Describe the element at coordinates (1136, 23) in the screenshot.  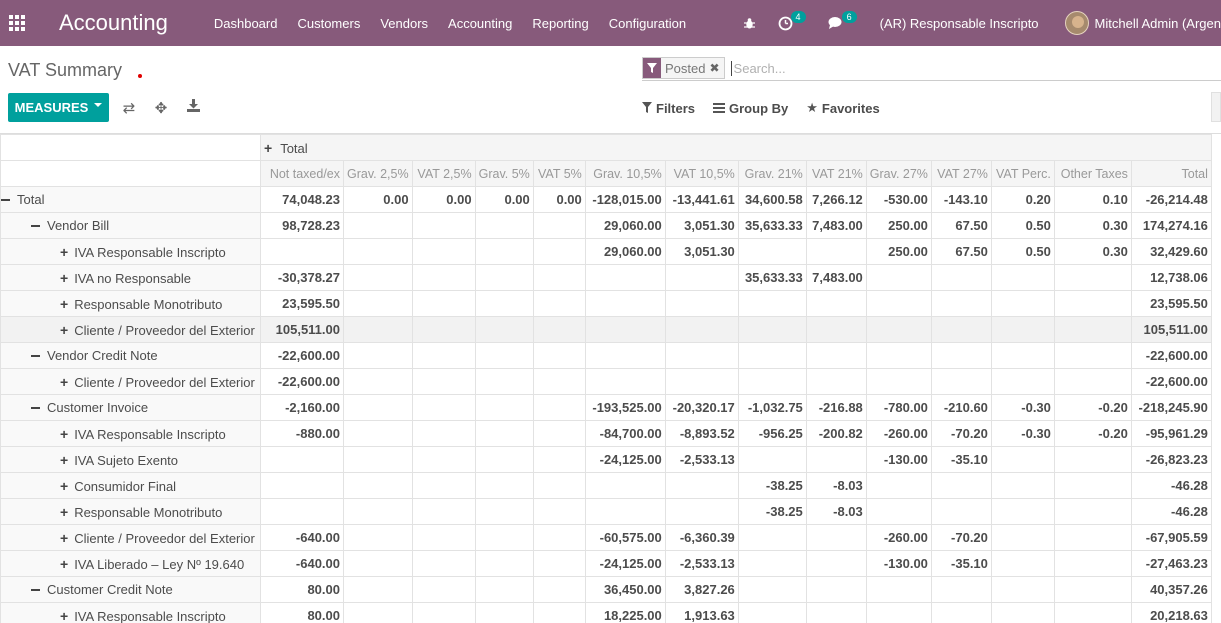
I see `user-menu: Mitchell Admin (Argen` at that location.